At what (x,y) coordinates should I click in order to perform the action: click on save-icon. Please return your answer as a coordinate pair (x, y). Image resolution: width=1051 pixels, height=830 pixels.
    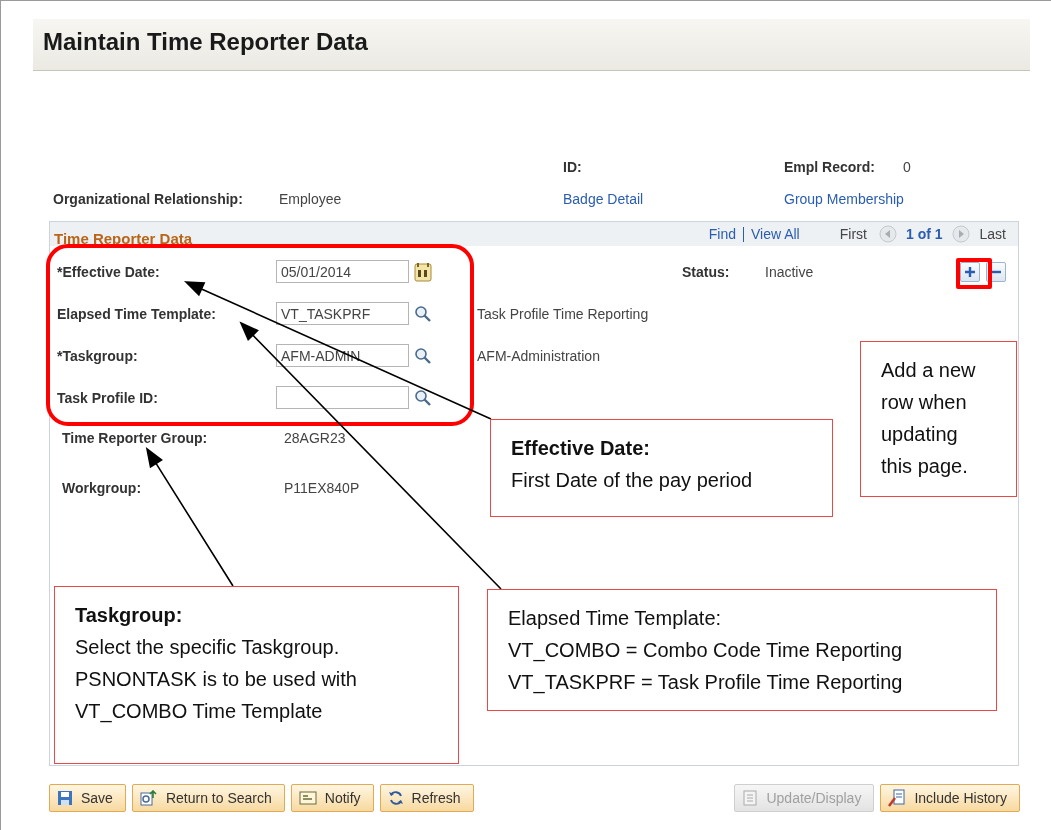
    Looking at the image, I should click on (65, 798).